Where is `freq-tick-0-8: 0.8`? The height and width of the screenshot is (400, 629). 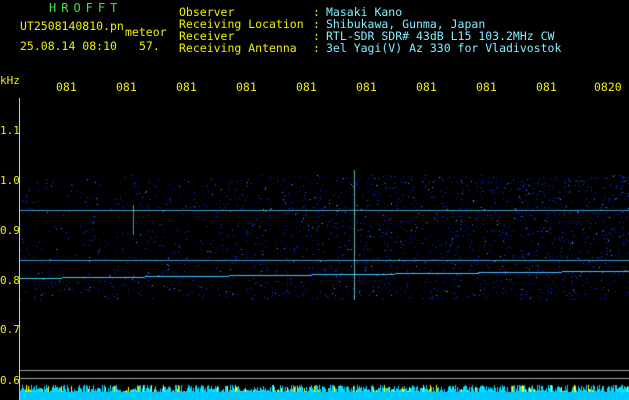 freq-tick-0-8: 0.8 is located at coordinates (10, 280).